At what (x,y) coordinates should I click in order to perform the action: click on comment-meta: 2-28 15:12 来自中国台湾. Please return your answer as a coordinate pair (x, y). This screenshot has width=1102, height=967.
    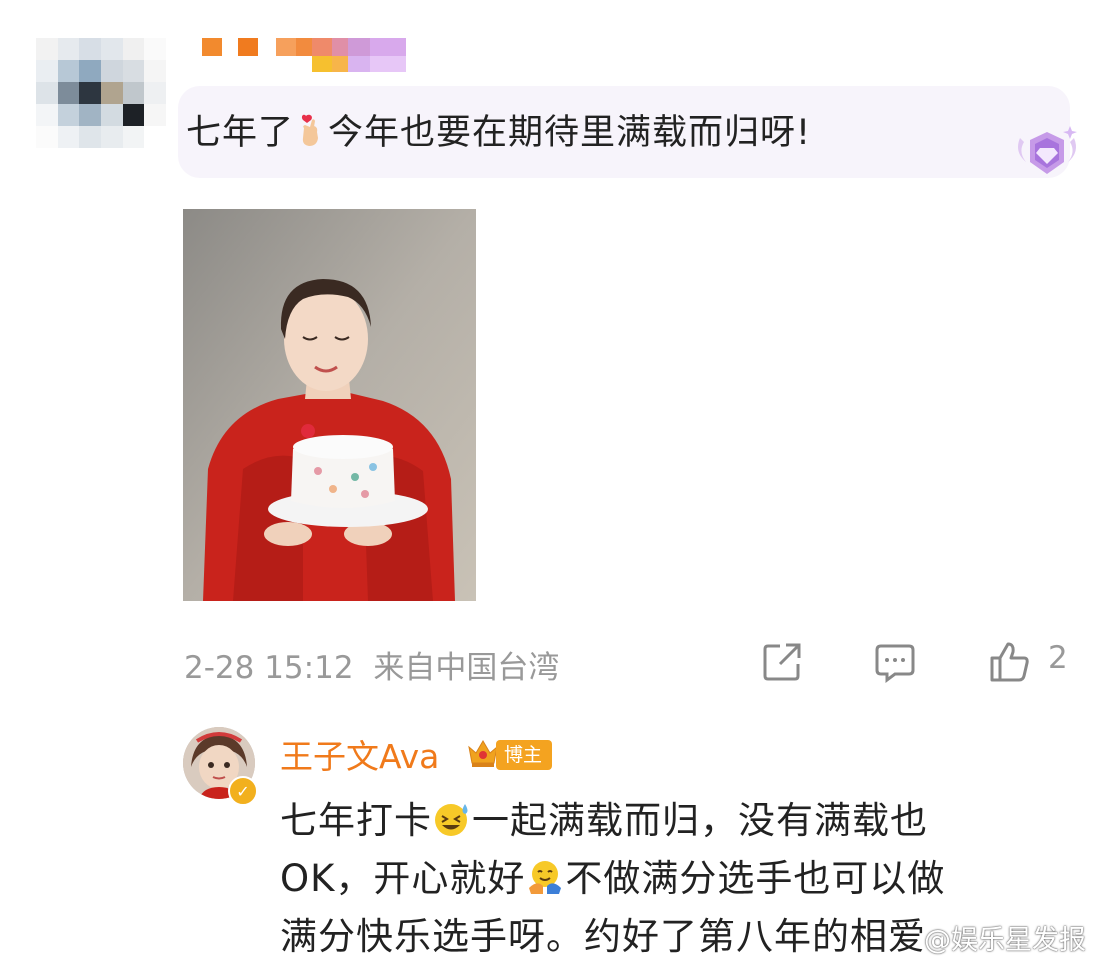
    Looking at the image, I should click on (371, 664).